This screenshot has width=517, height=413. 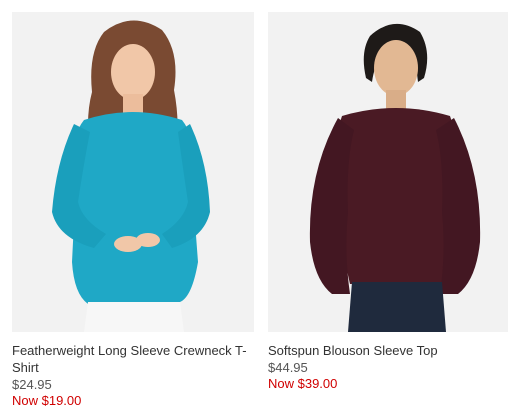 I want to click on sale-price: Now $39.00, so click(x=303, y=383).